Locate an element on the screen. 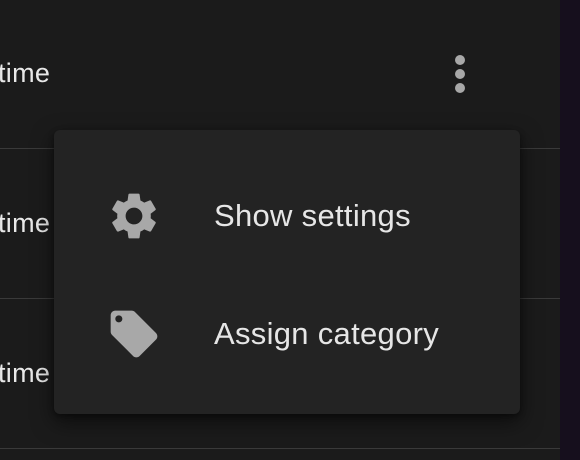 The width and height of the screenshot is (580, 460). menu-item-label: Show settings is located at coordinates (312, 215).